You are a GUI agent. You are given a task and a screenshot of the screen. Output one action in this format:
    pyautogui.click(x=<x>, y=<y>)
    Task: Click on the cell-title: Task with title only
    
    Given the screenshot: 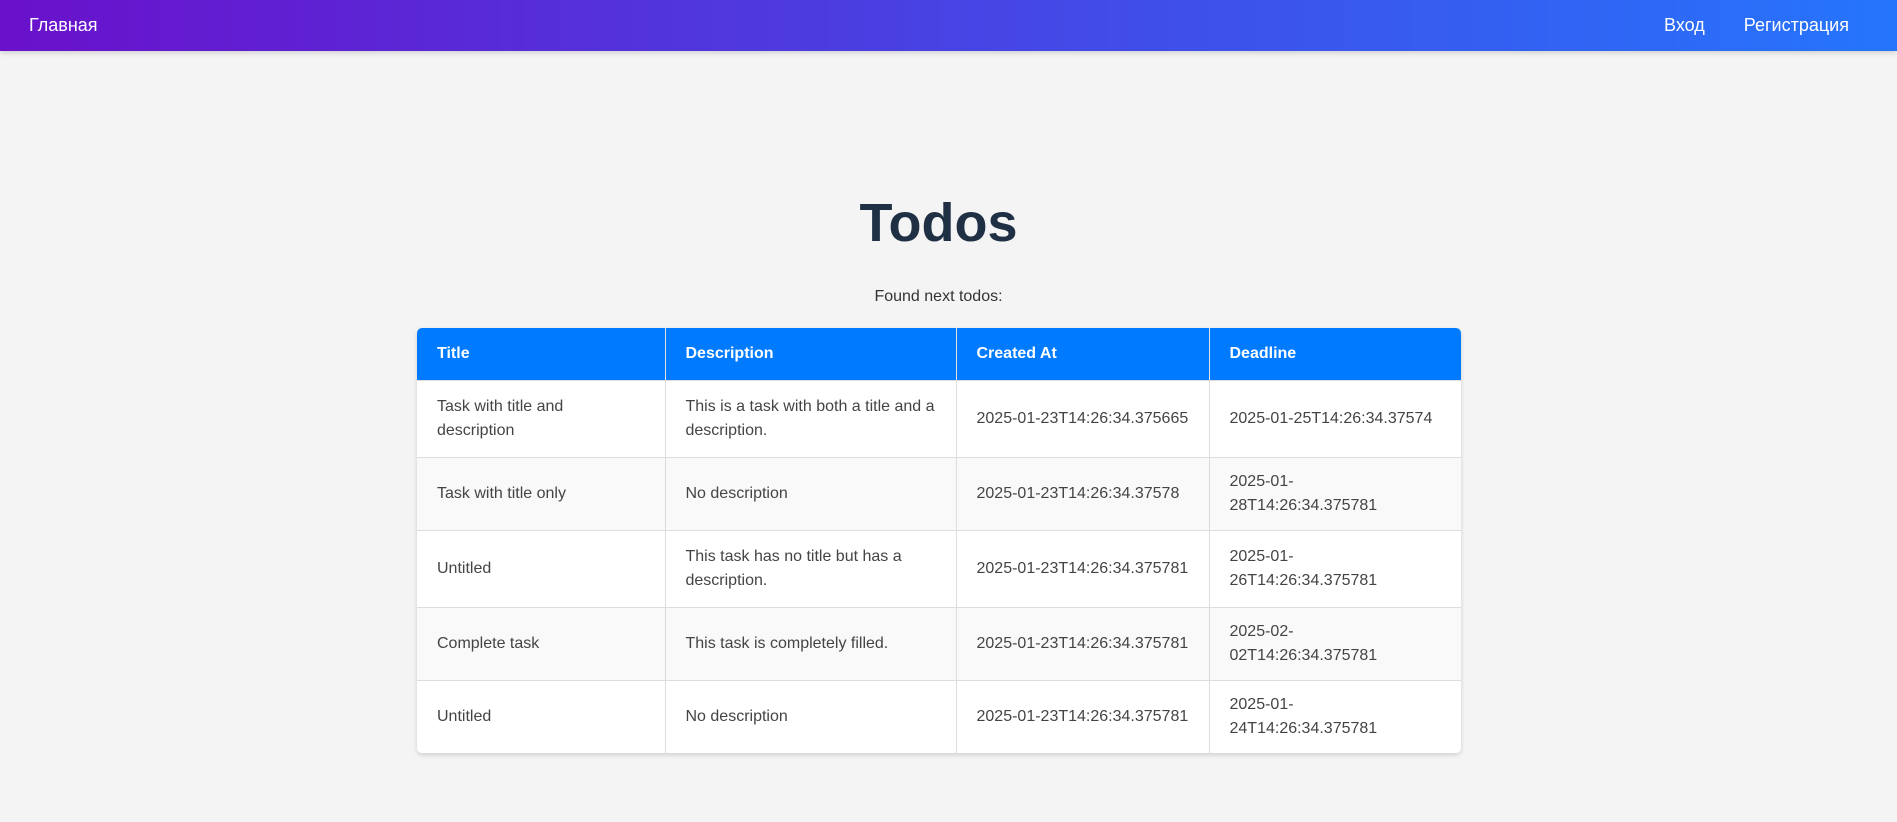 What is the action you would take?
    pyautogui.click(x=541, y=493)
    